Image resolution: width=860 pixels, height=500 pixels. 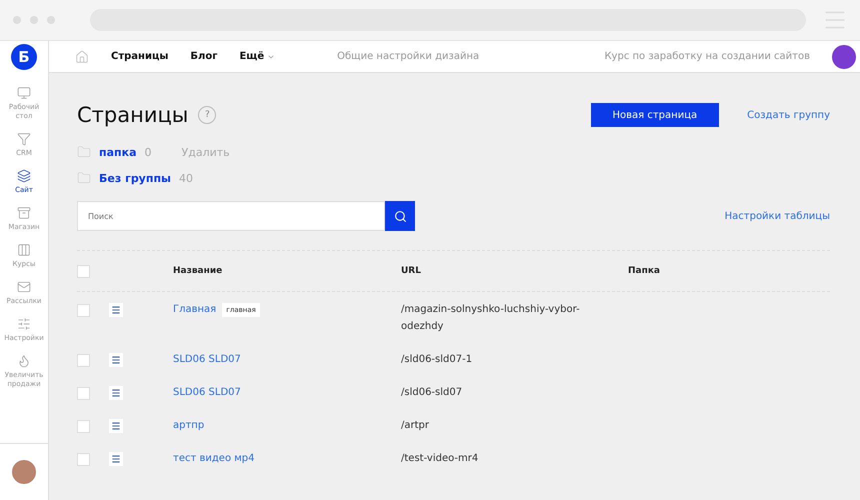 What do you see at coordinates (188, 425) in the screenshot?
I see `page-name-link: артпр` at bounding box center [188, 425].